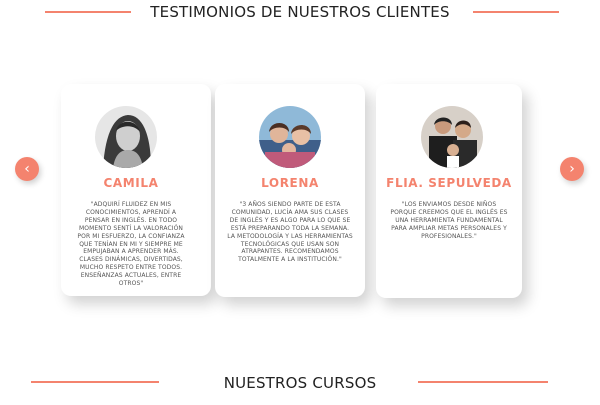 The image size is (600, 405). I want to click on carousel-prev-button: ‹, so click(27, 169).